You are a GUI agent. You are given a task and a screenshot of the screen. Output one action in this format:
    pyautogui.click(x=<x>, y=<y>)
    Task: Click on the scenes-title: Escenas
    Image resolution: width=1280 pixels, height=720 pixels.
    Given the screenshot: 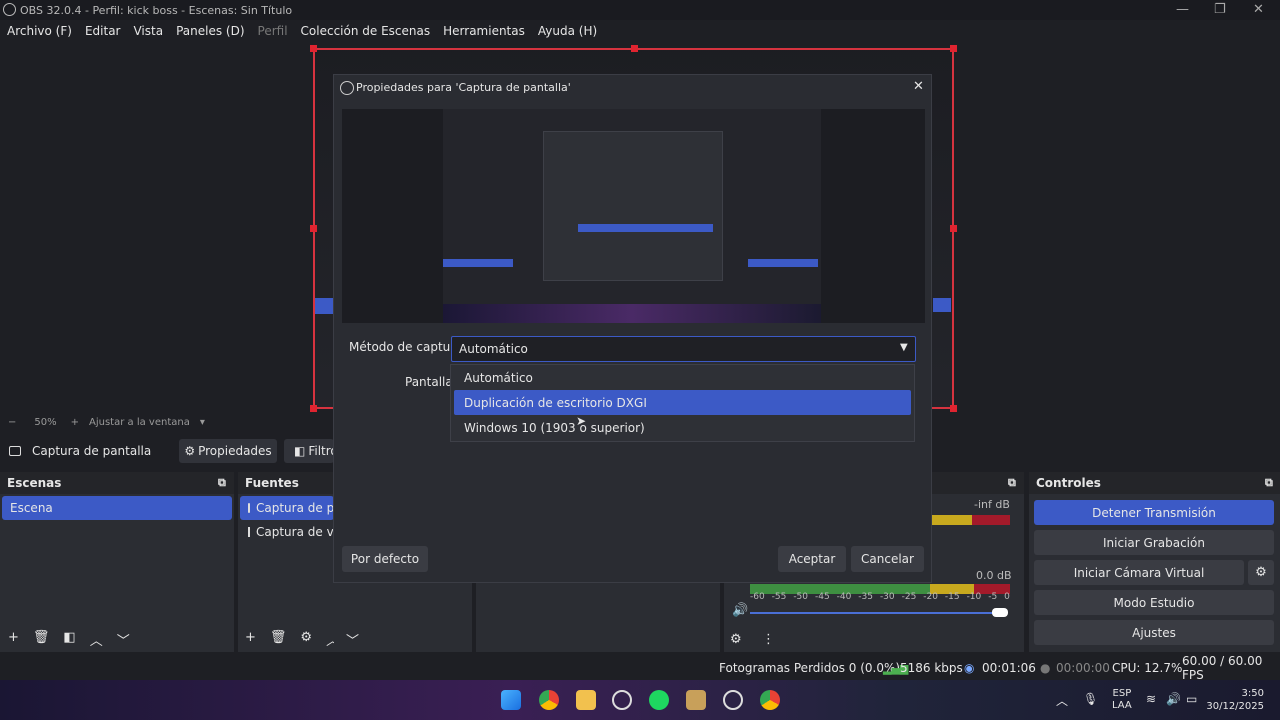 What is the action you would take?
    pyautogui.click(x=34, y=483)
    